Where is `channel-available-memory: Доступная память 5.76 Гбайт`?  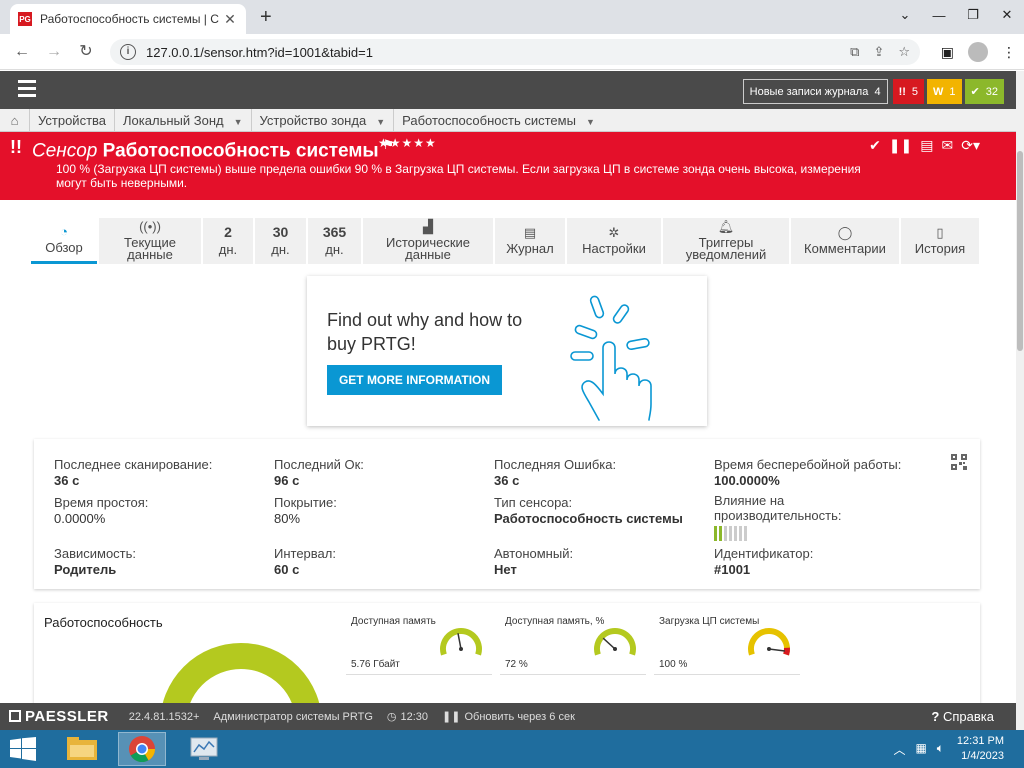
channel-available-memory: Доступная память 5.76 Гбайт is located at coordinates (419, 644).